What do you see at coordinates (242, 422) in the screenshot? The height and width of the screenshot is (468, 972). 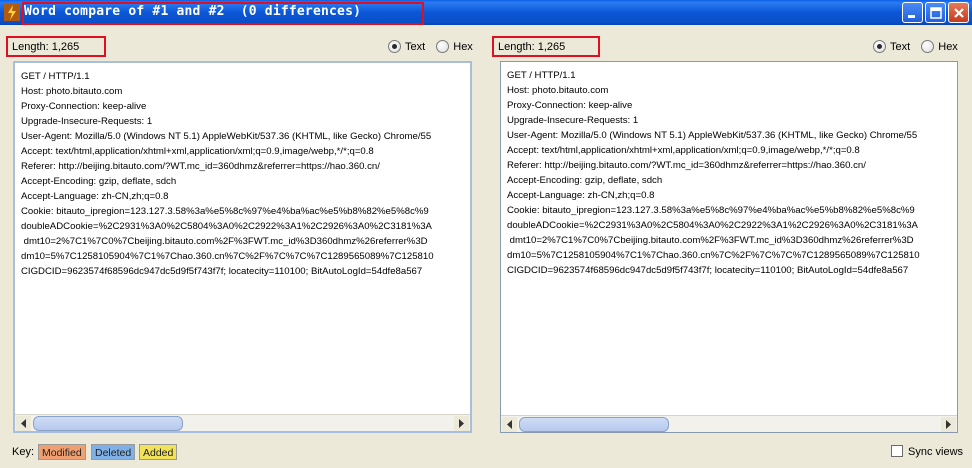 I see `left-horizontal-scrollbar` at bounding box center [242, 422].